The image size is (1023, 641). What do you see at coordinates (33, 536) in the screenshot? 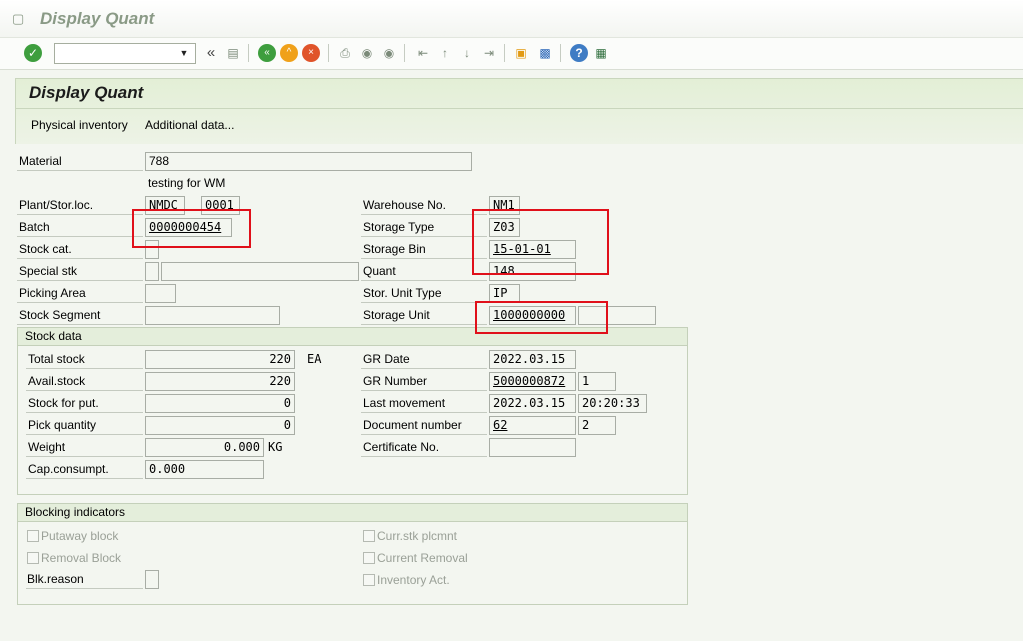
I see `putaway-block-checkbox` at bounding box center [33, 536].